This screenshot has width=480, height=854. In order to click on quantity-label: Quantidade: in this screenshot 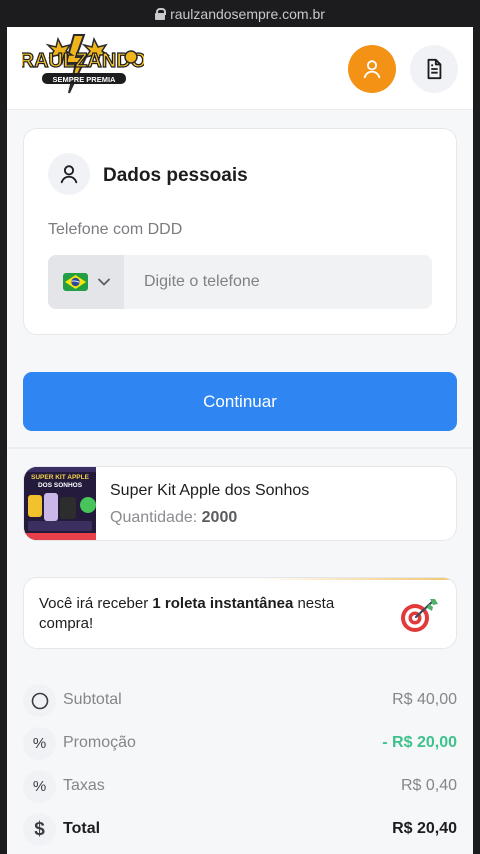, I will do `click(154, 517)`.